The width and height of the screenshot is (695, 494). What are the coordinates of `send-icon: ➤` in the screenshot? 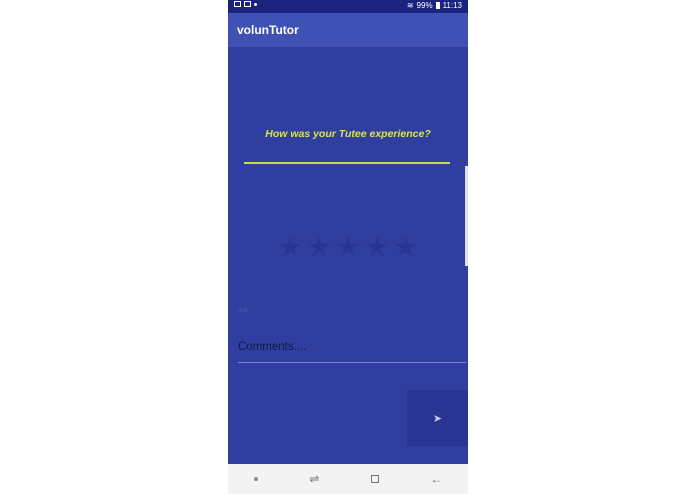 It's located at (437, 418).